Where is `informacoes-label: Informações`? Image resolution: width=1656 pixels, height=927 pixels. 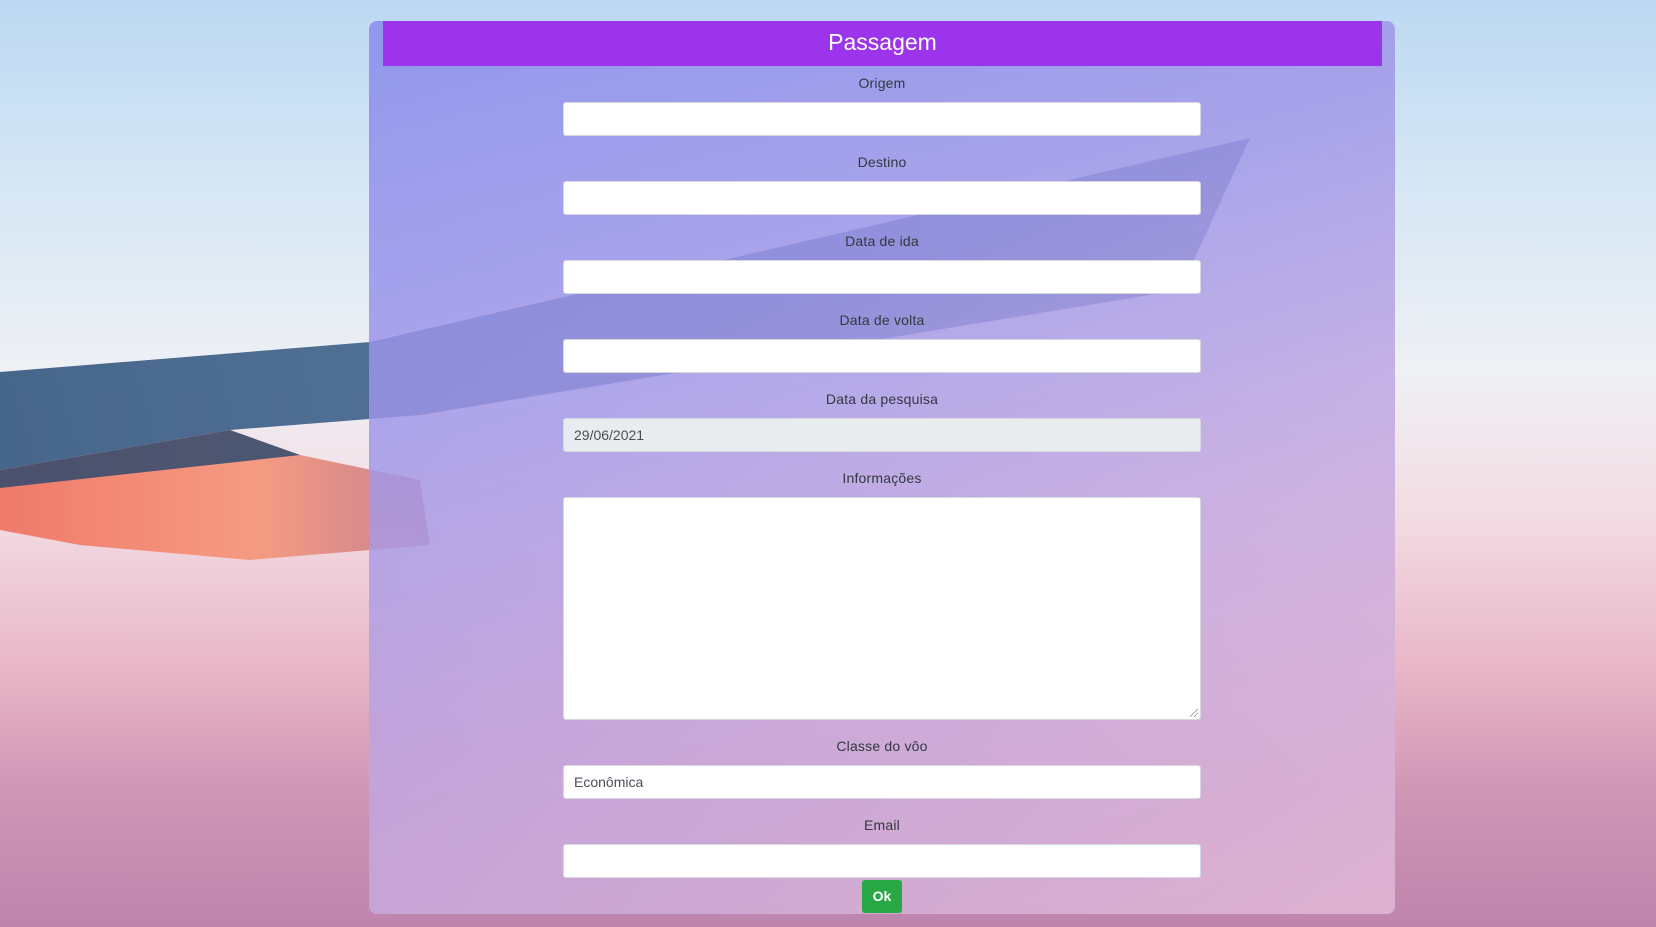
informacoes-label: Informações is located at coordinates (882, 478).